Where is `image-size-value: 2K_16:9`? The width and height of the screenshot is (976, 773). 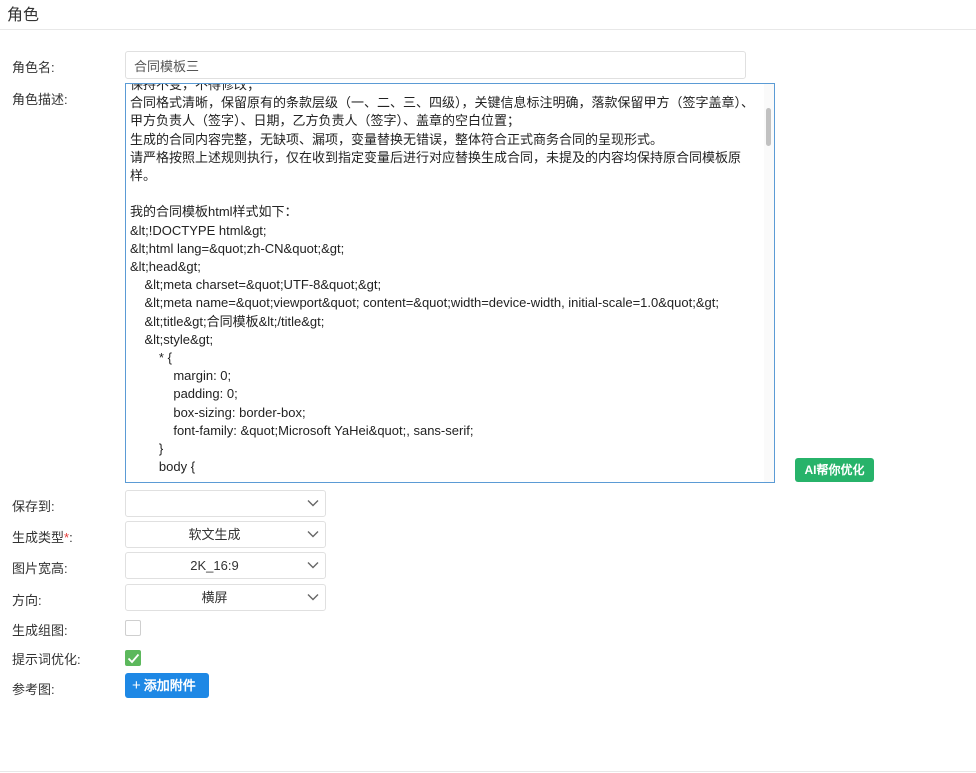
image-size-value: 2K_16:9 is located at coordinates (214, 565).